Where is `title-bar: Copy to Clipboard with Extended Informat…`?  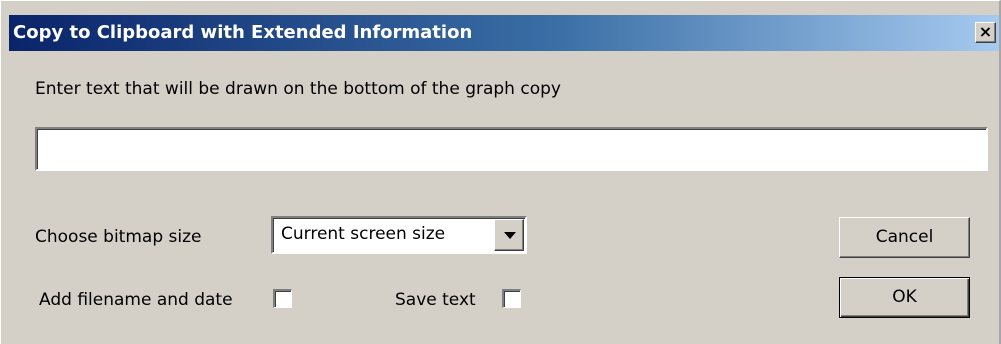
title-bar: Copy to Clipboard with Extended Informat… is located at coordinates (504, 33).